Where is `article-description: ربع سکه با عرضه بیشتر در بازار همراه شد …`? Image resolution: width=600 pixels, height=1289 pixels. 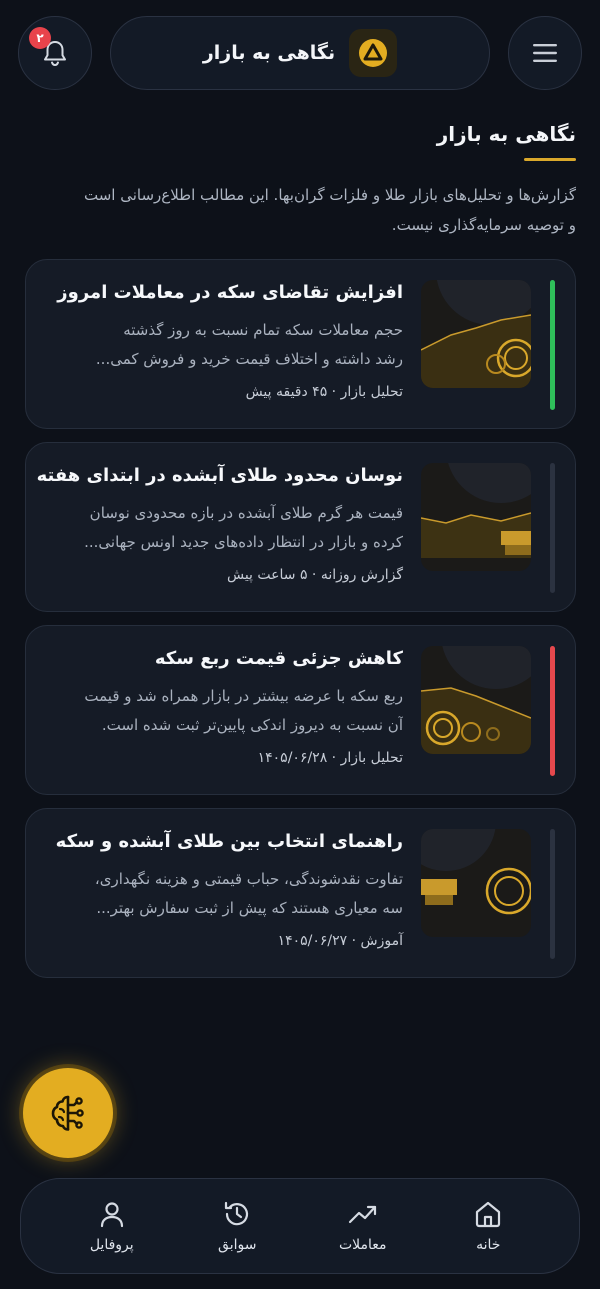 article-description: ربع سکه با عرضه بیشتر در بازار همراه شد … is located at coordinates (224, 711).